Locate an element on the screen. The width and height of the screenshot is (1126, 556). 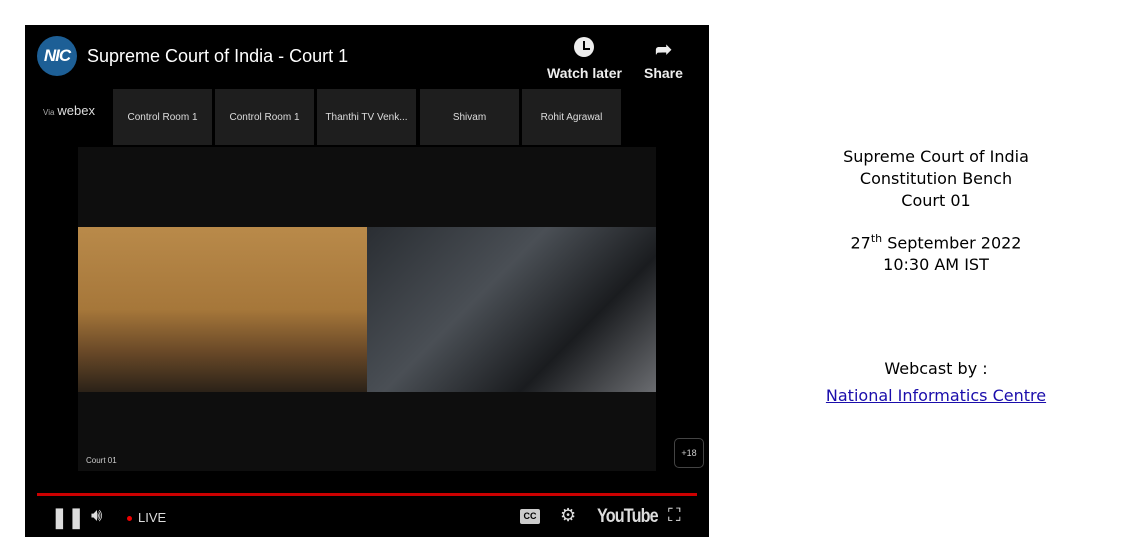
share-button: ➦ Share is located at coordinates (663, 59).